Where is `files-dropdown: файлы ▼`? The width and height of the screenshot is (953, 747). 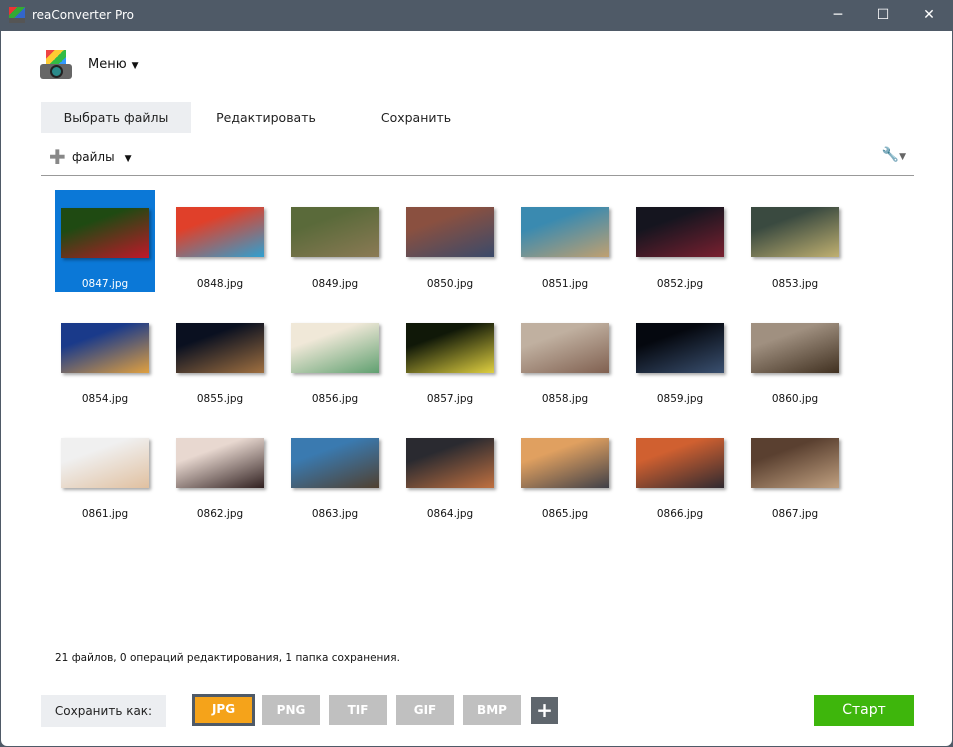 files-dropdown: файлы ▼ is located at coordinates (101, 157).